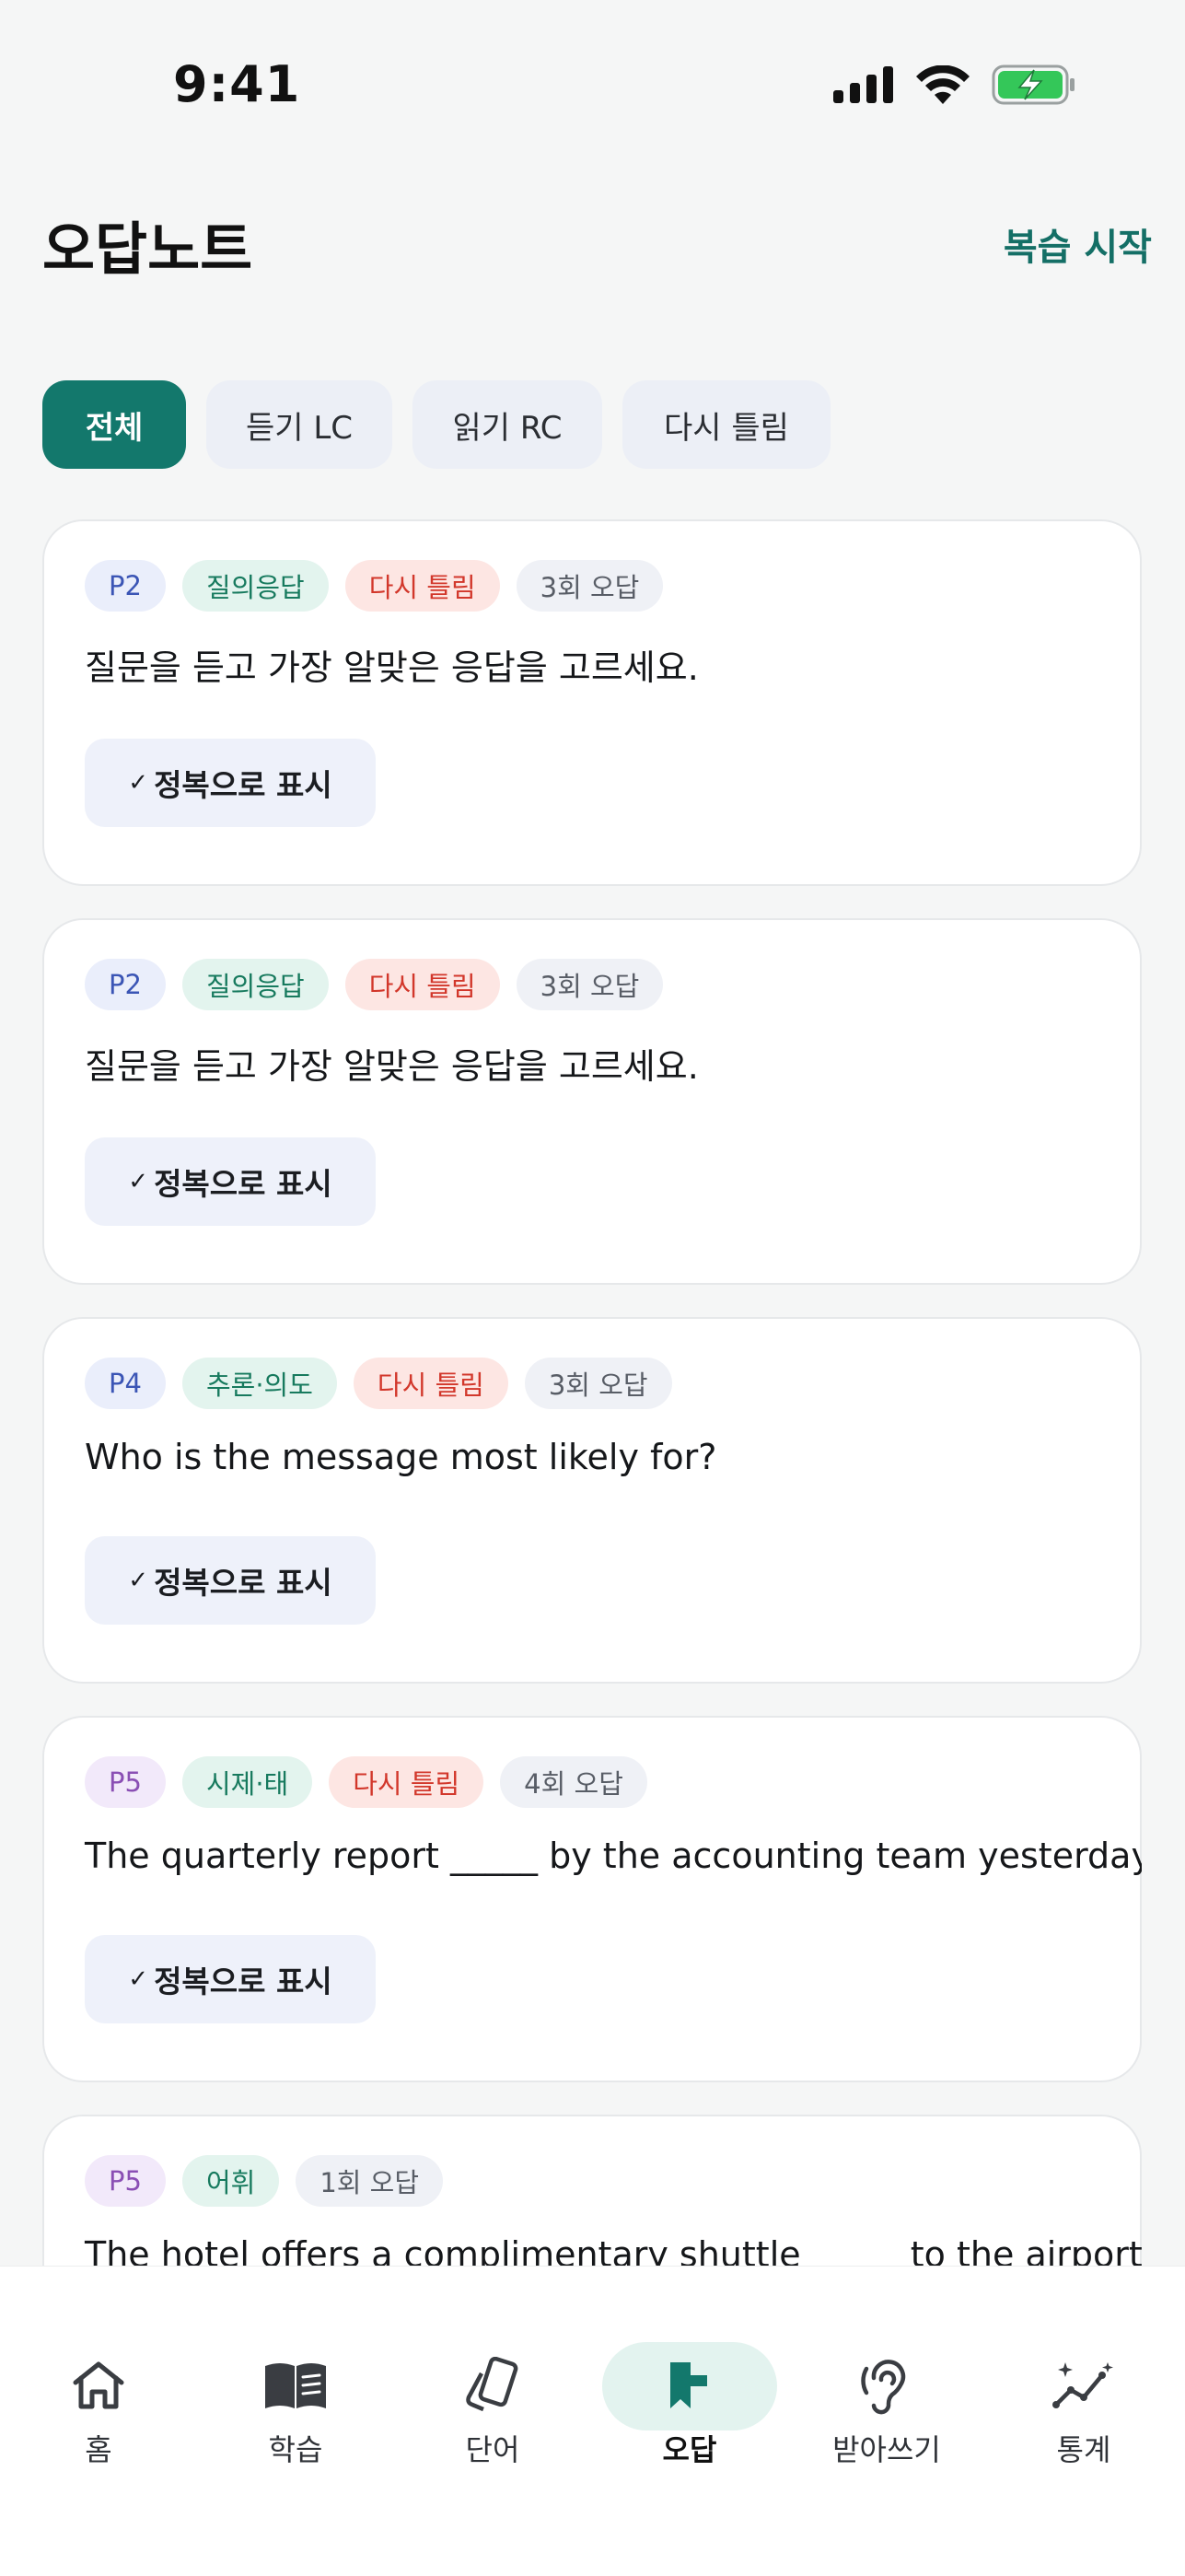 This screenshot has width=1185, height=2576. I want to click on question-text: Who is the message most likely for?, so click(401, 1457).